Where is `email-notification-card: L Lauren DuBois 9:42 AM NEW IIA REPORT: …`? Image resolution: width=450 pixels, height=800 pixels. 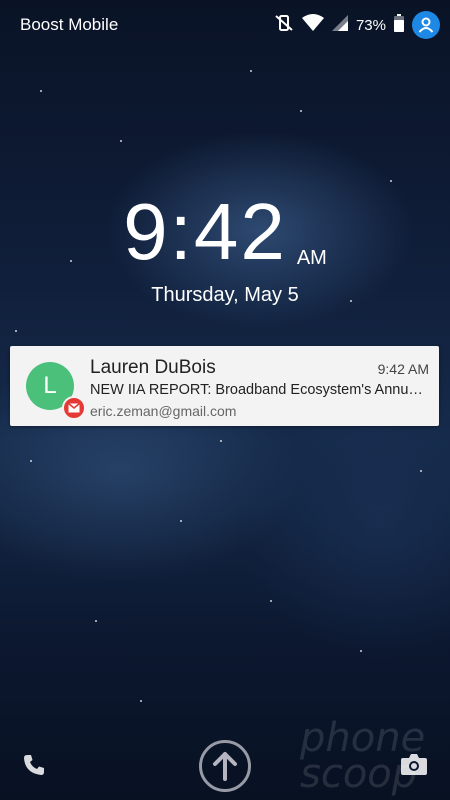 email-notification-card: L Lauren DuBois 9:42 AM NEW IIA REPORT: … is located at coordinates (224, 386).